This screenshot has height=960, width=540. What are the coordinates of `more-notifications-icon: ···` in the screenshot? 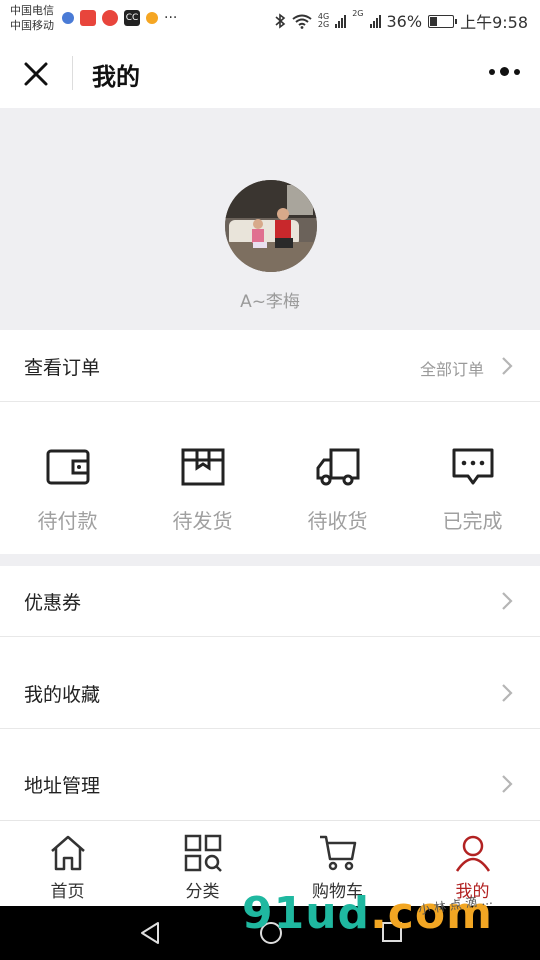 It's located at (171, 18).